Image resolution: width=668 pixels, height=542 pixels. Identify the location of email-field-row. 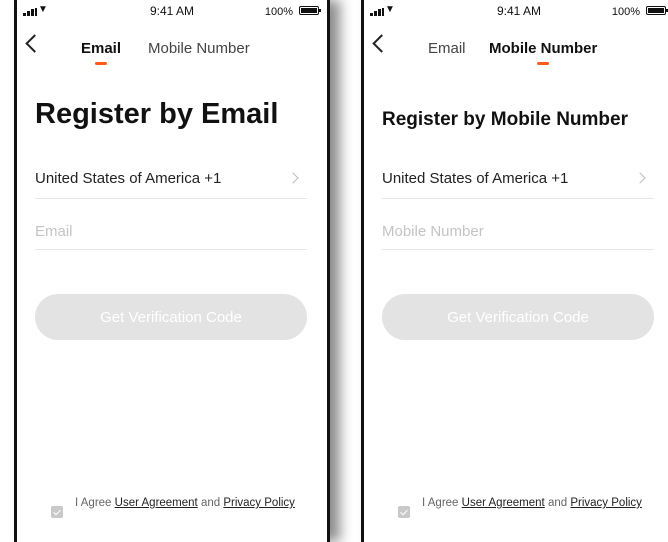
(171, 233).